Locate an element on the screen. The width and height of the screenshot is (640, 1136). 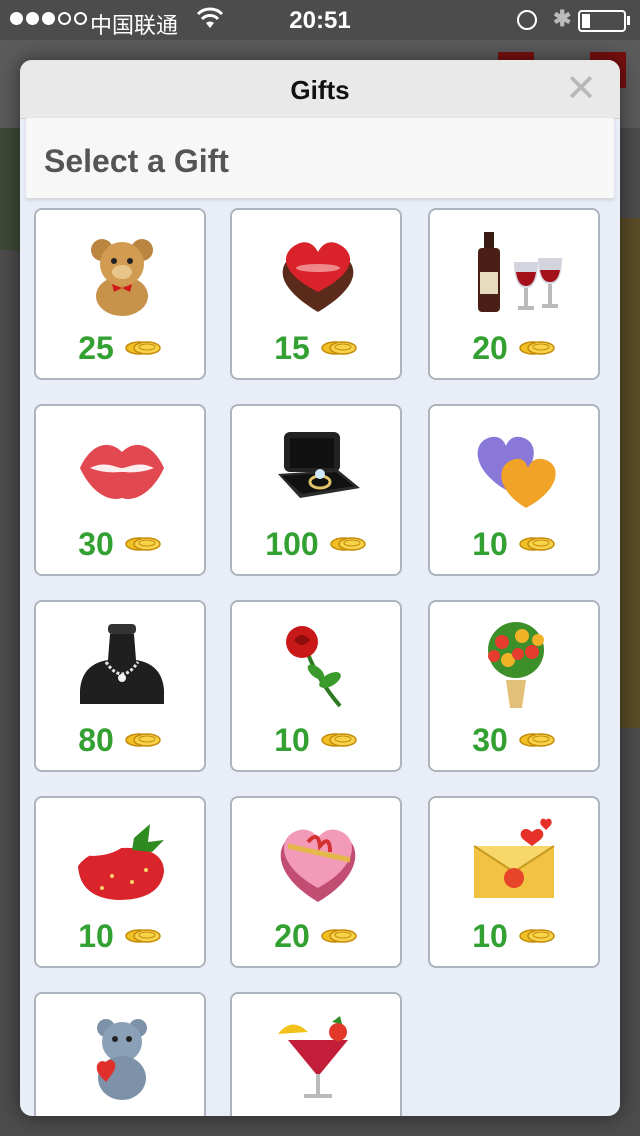
gift-price-row: 25 is located at coordinates (120, 348).